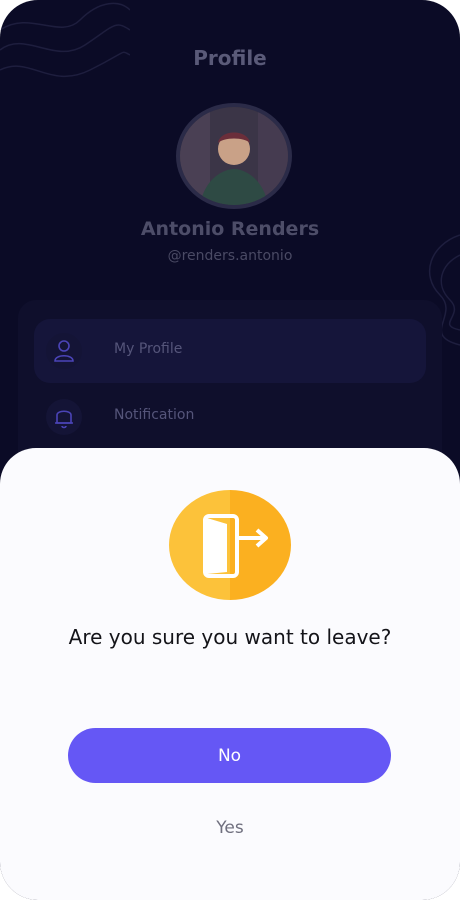 The image size is (460, 900). I want to click on bell-icon, so click(64, 417).